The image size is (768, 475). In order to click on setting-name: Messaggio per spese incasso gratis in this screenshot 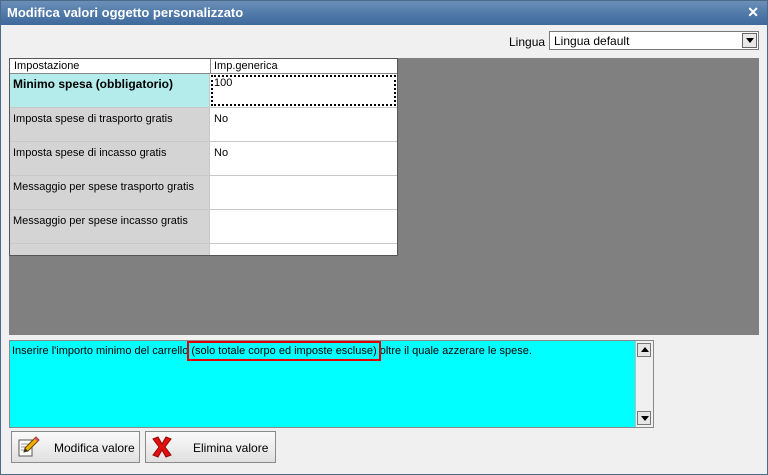, I will do `click(100, 221)`.